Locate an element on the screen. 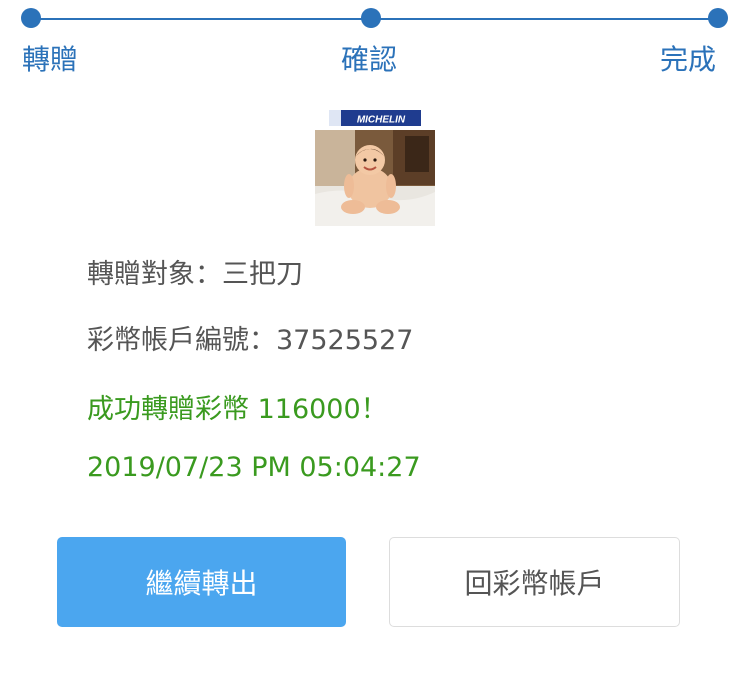  continue-transfer-label: 繼續轉出 is located at coordinates (201, 583).